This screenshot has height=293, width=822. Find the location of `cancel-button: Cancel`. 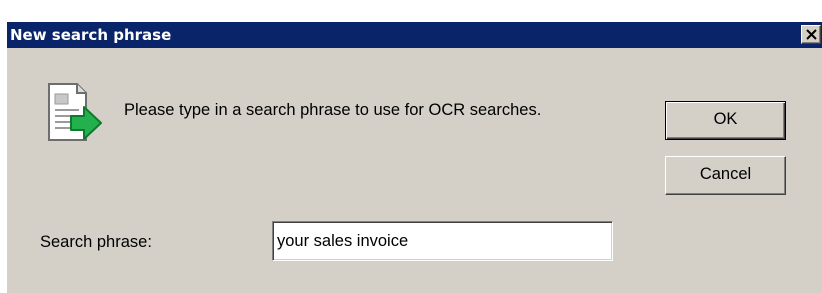

cancel-button: Cancel is located at coordinates (725, 175).